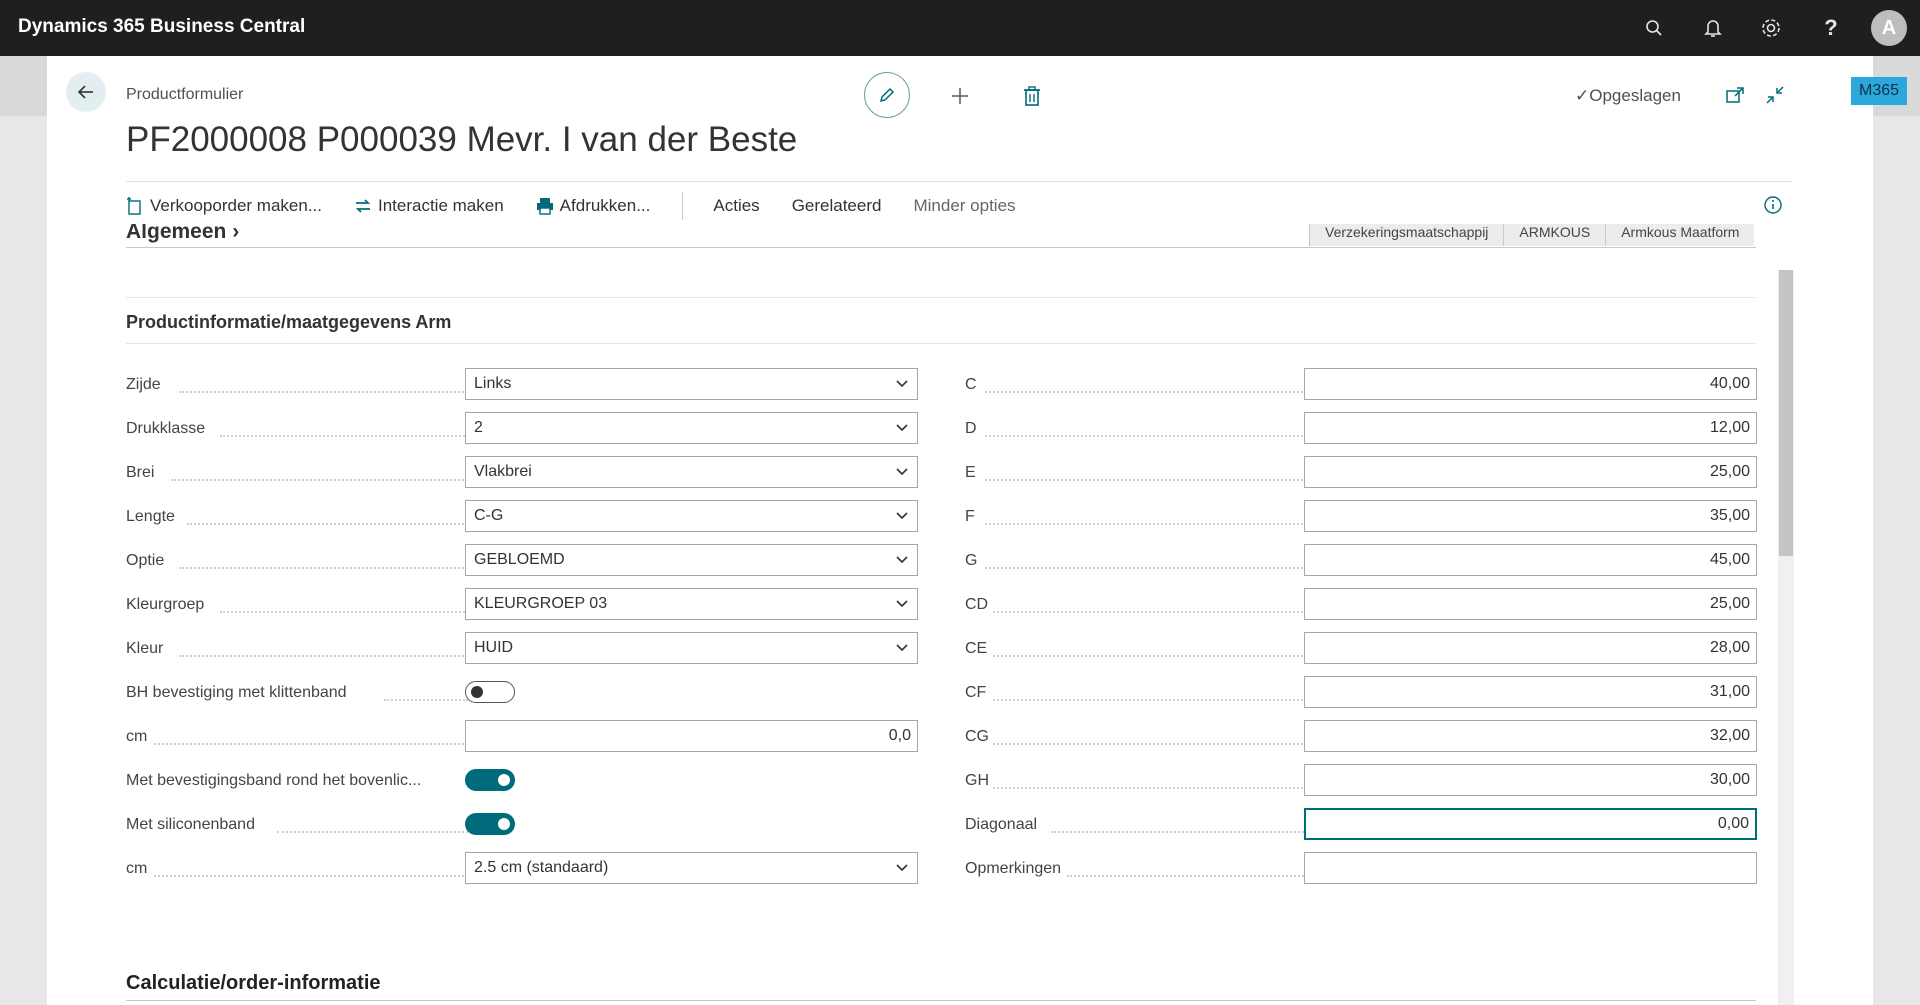 This screenshot has width=1920, height=1005. I want to click on help-icon: ?, so click(1831, 28).